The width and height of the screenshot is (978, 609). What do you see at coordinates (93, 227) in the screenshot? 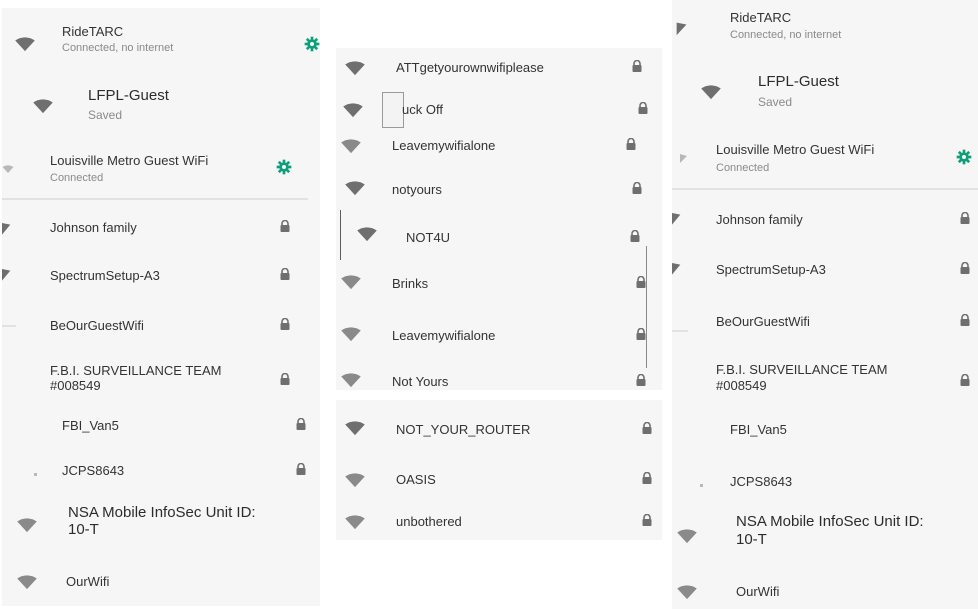
I see `network-name: Johnson family` at bounding box center [93, 227].